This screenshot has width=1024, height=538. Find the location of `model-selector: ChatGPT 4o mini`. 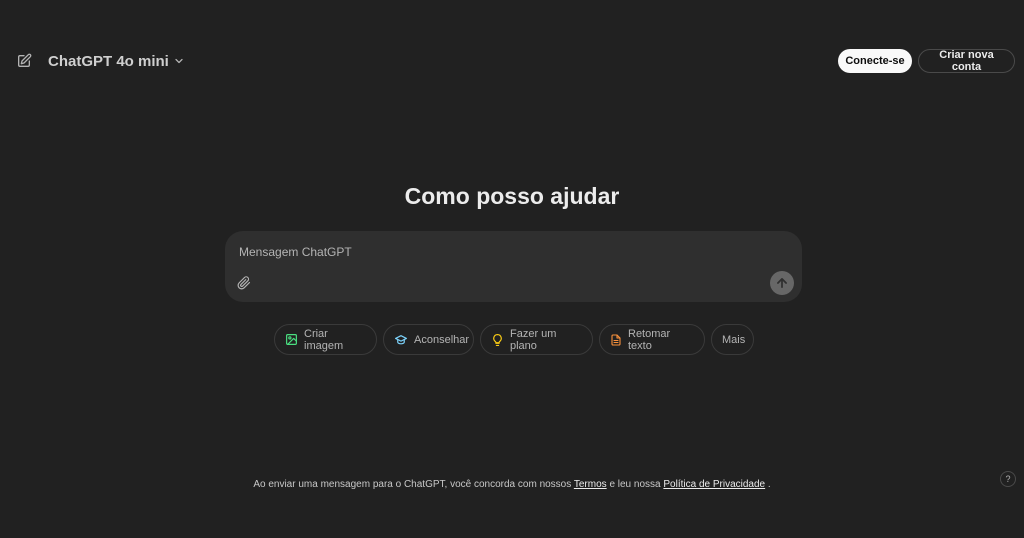

model-selector: ChatGPT 4o mini is located at coordinates (116, 61).